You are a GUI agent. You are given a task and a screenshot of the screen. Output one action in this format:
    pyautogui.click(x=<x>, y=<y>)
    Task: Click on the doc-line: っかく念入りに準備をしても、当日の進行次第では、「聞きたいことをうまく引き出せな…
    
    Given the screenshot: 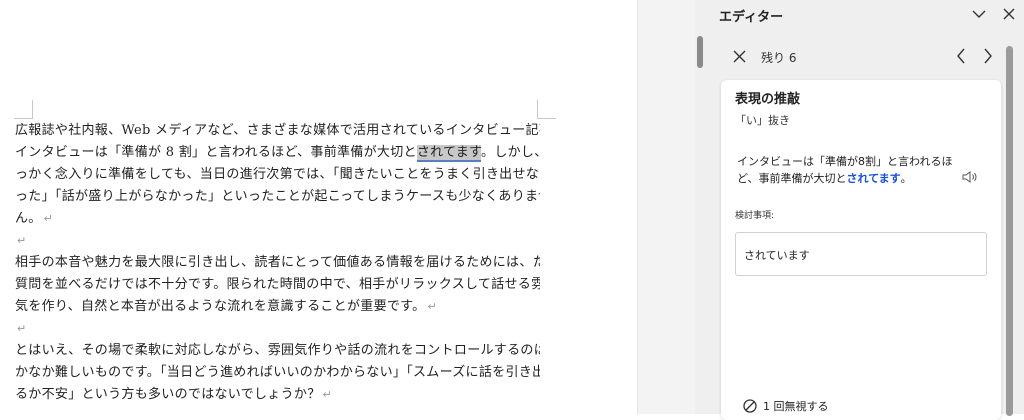 What is the action you would take?
    pyautogui.click(x=277, y=174)
    